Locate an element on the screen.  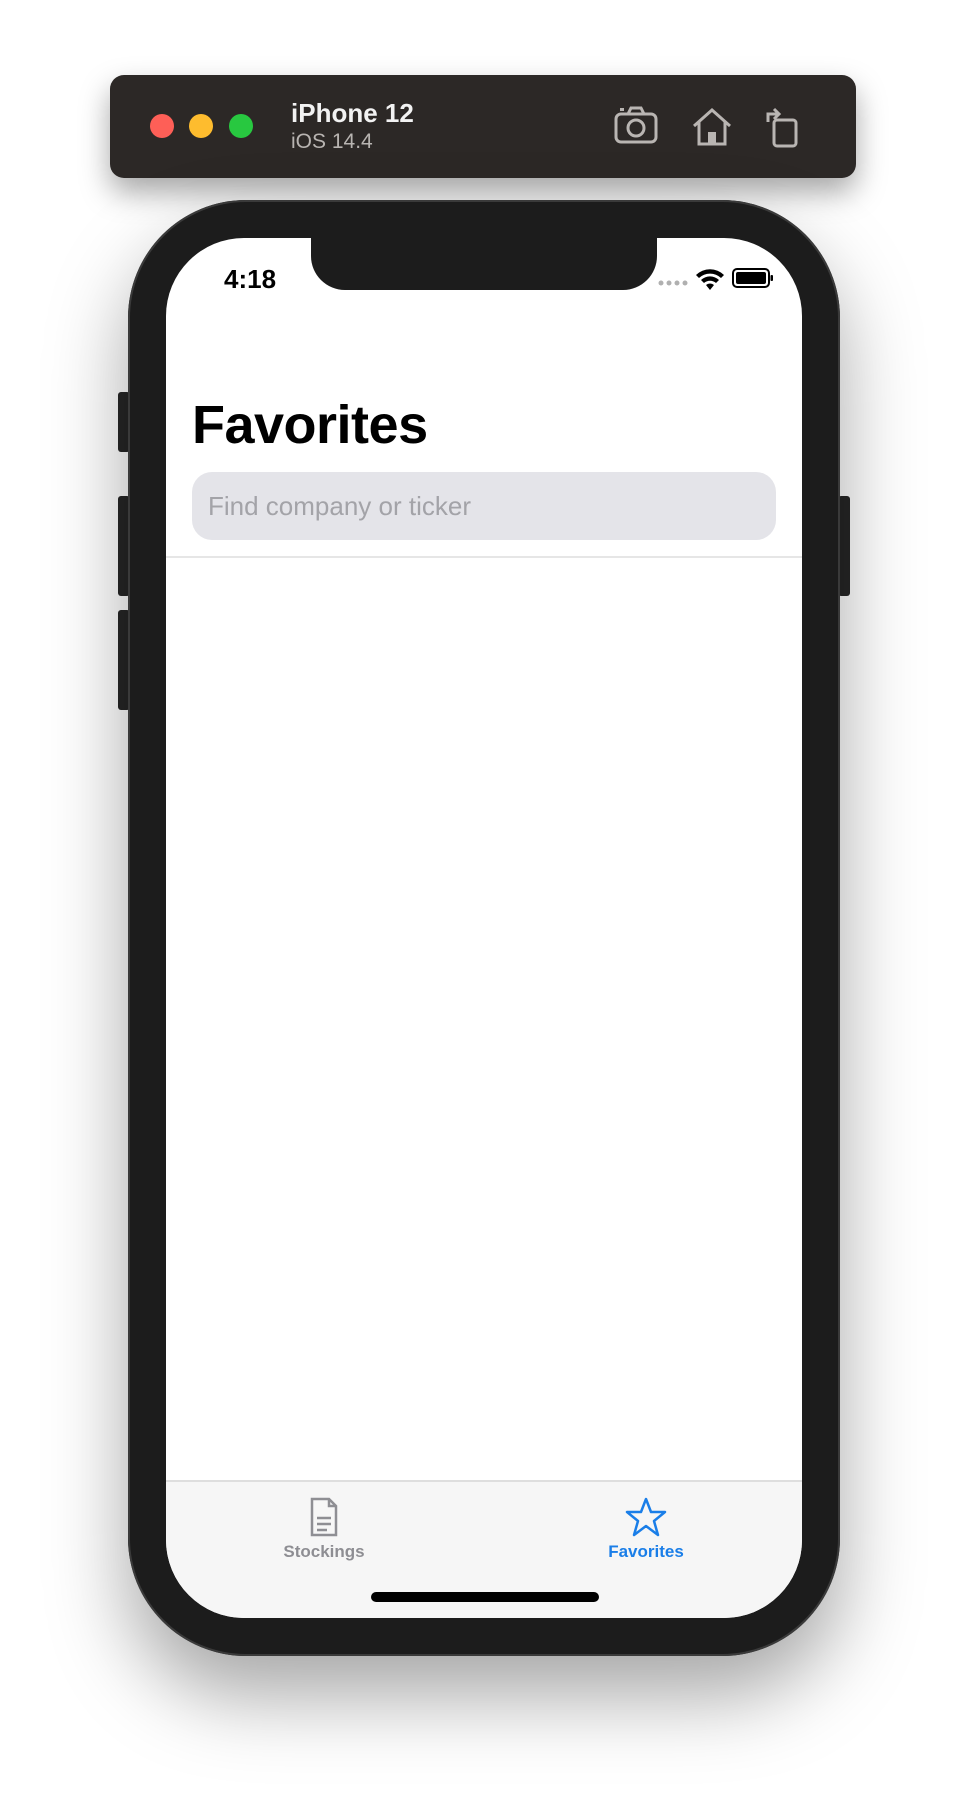
home-button is located at coordinates (712, 126).